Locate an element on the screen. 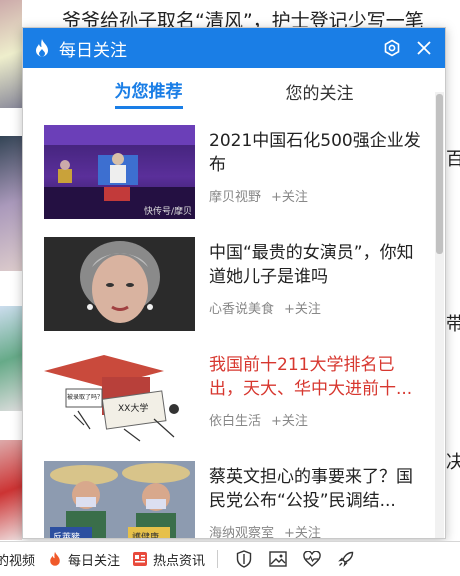  news-item-body: 中国“最贵的女演员”，你知道她儿子是谁吗 心香说美食 +关注 is located at coordinates (316, 290).